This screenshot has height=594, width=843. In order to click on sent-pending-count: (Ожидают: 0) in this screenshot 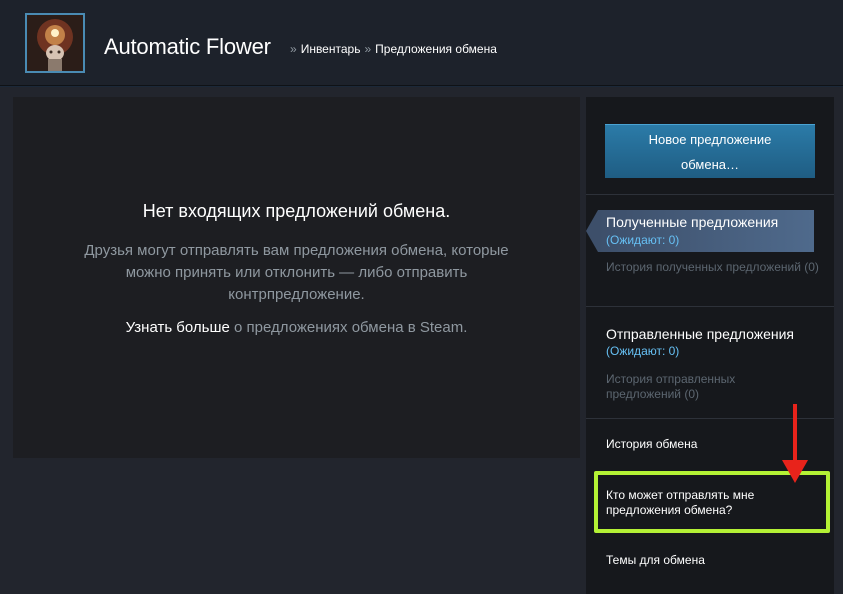, I will do `click(643, 351)`.